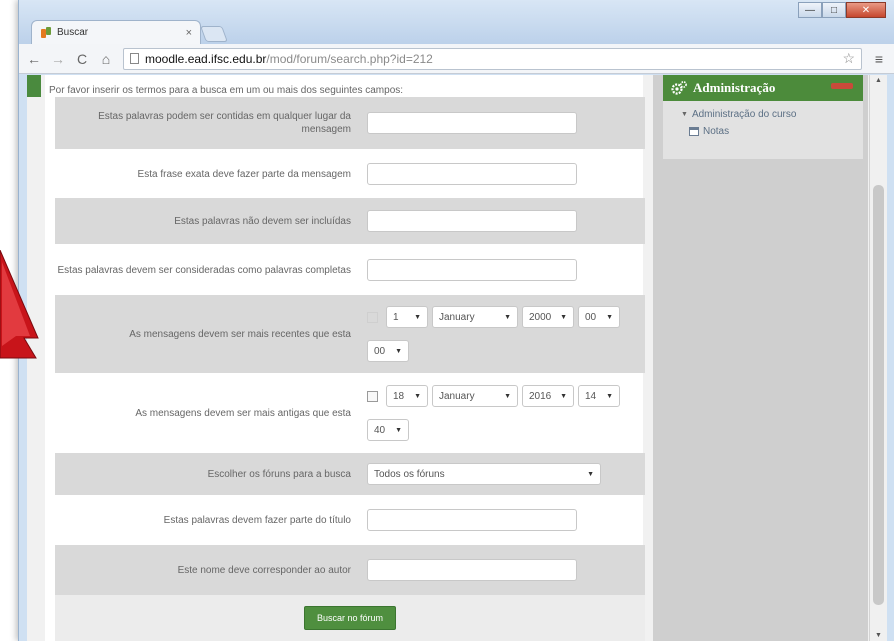 The image size is (894, 641). I want to click on form-row-exclude: Estas palavras não devem ser incluídas, so click(350, 221).